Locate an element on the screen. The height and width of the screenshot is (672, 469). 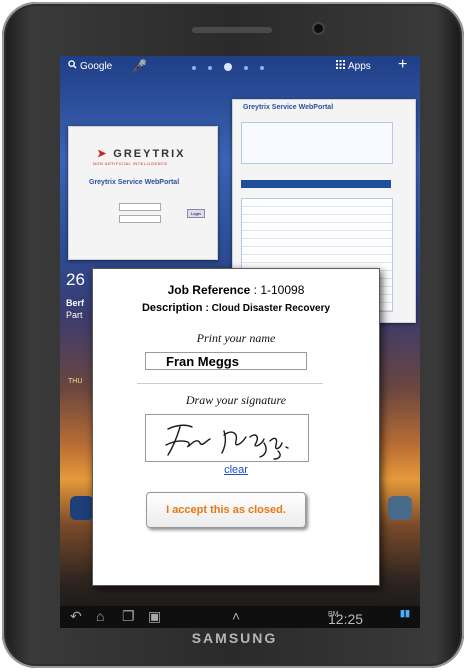
clock-widget-number: 26 is located at coordinates (75, 279).